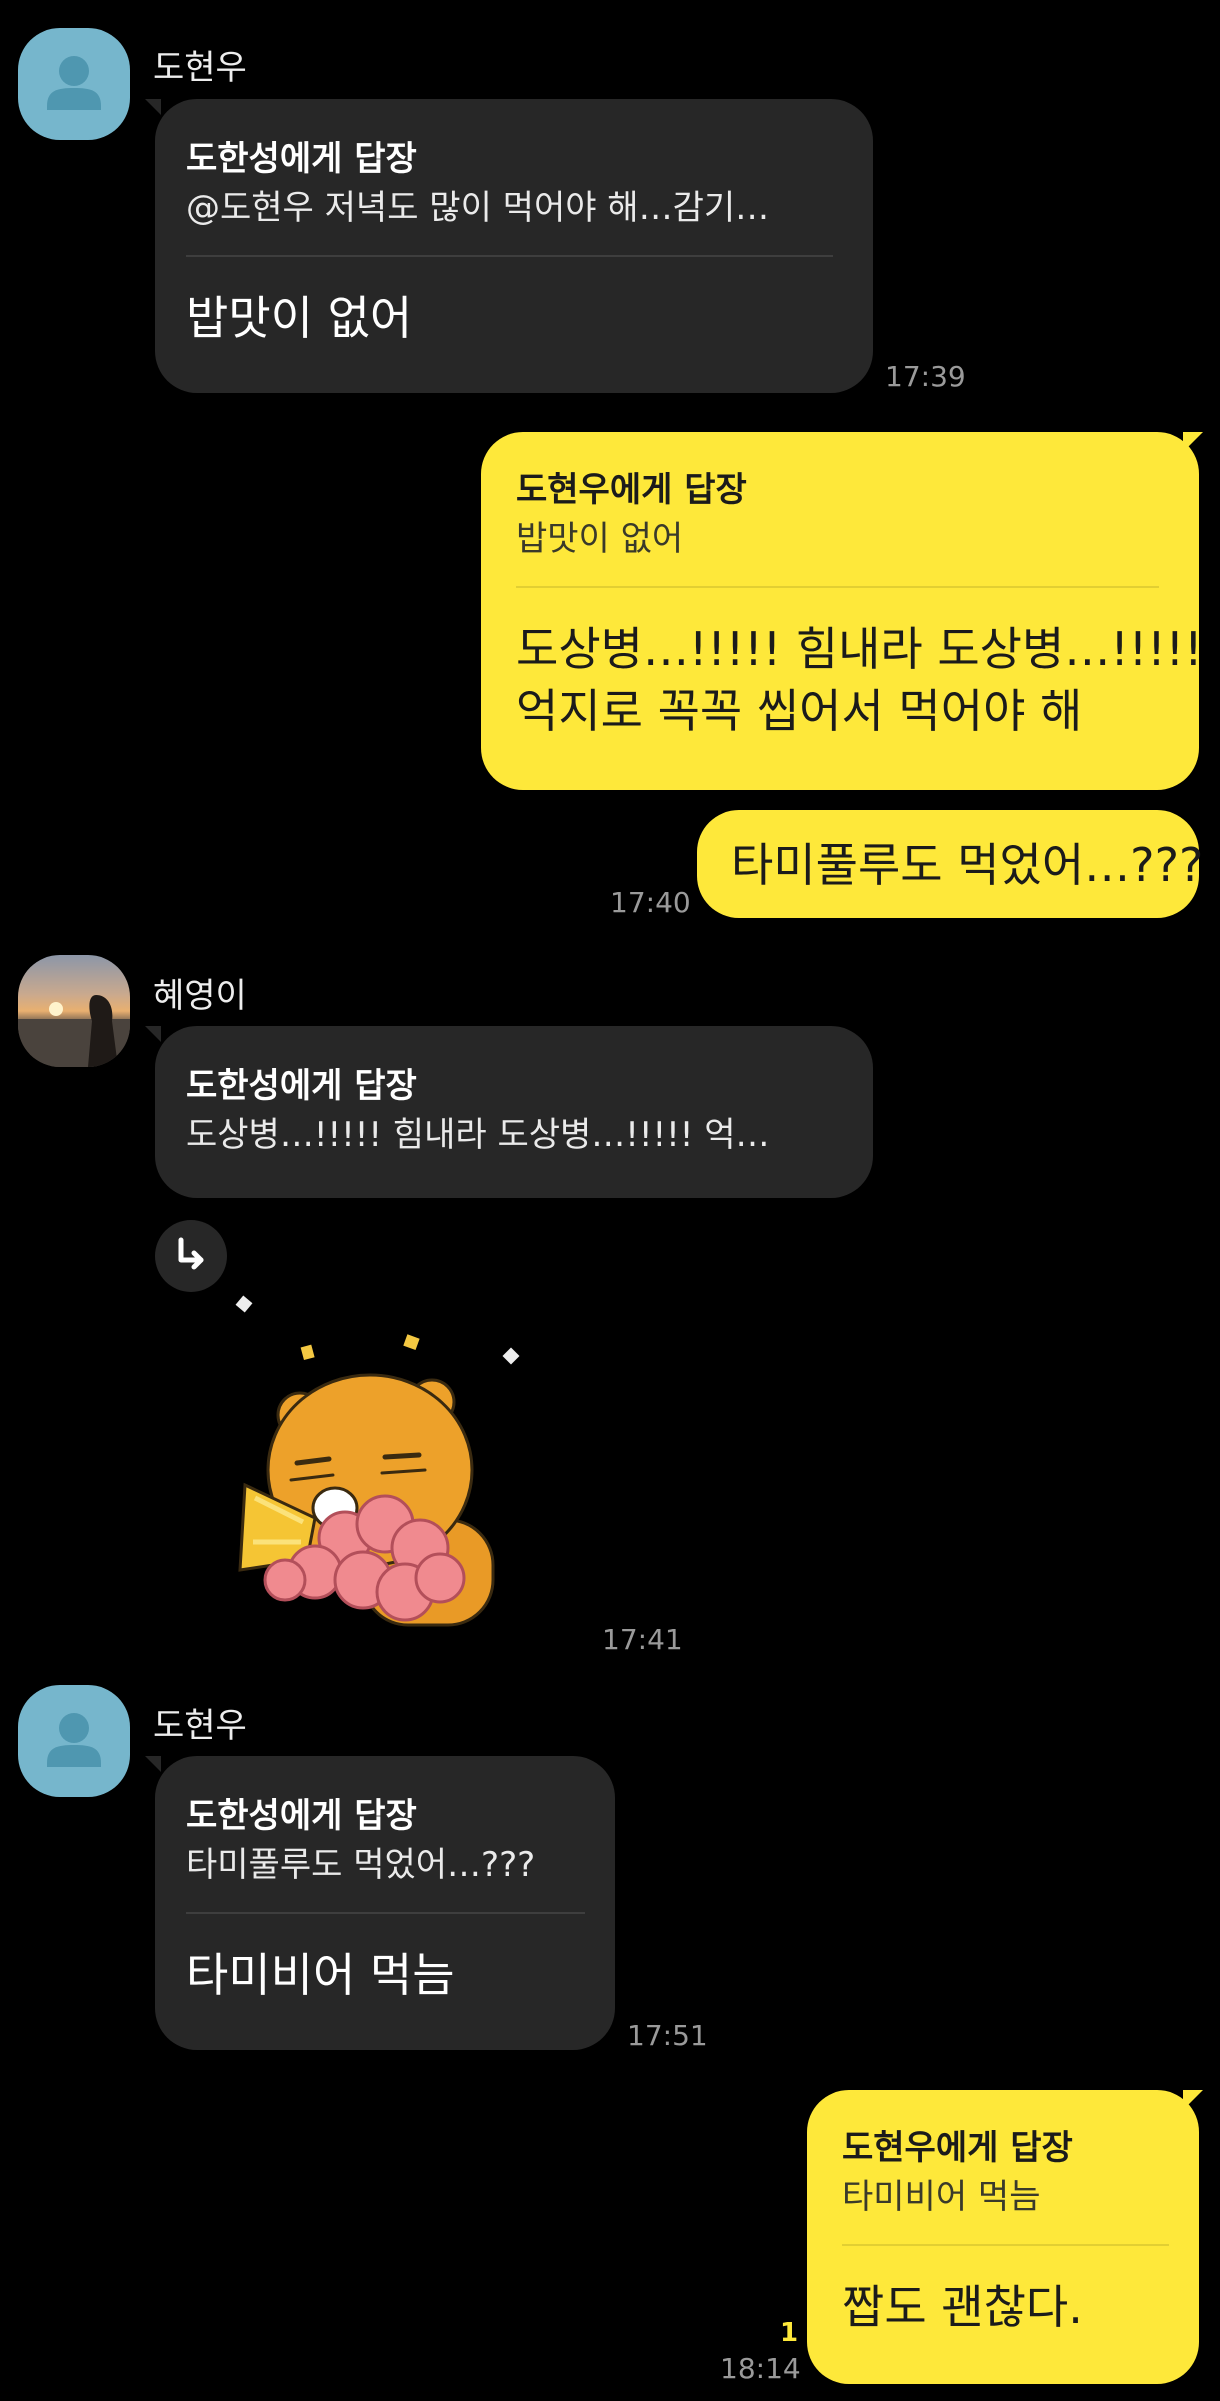 The image size is (1220, 2401). I want to click on sunset-photo-icon, so click(74, 1031).